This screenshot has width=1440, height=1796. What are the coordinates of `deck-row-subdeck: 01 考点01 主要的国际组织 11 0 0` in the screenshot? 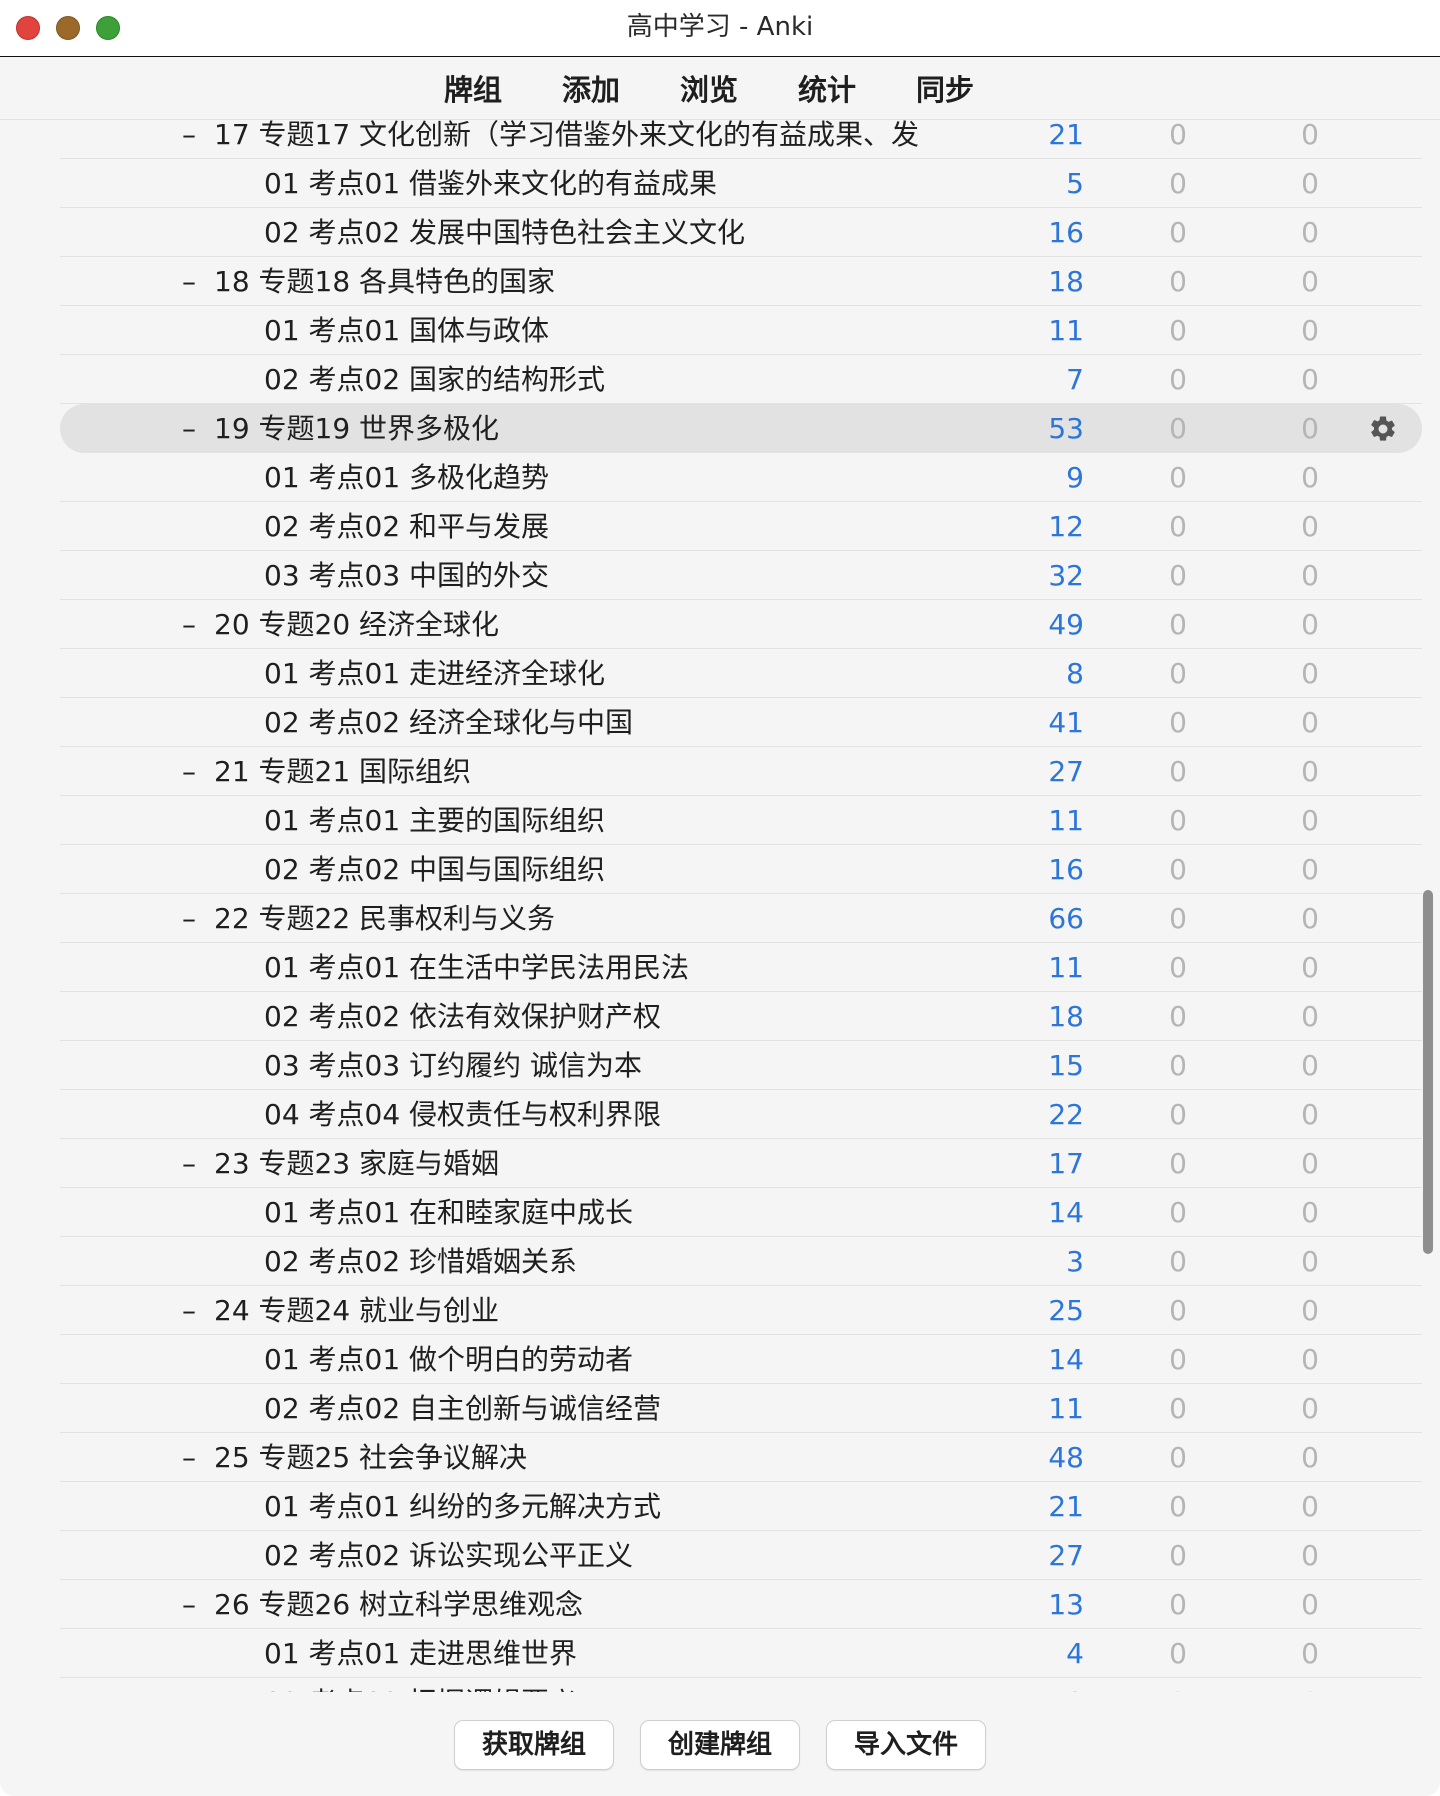 It's located at (741, 820).